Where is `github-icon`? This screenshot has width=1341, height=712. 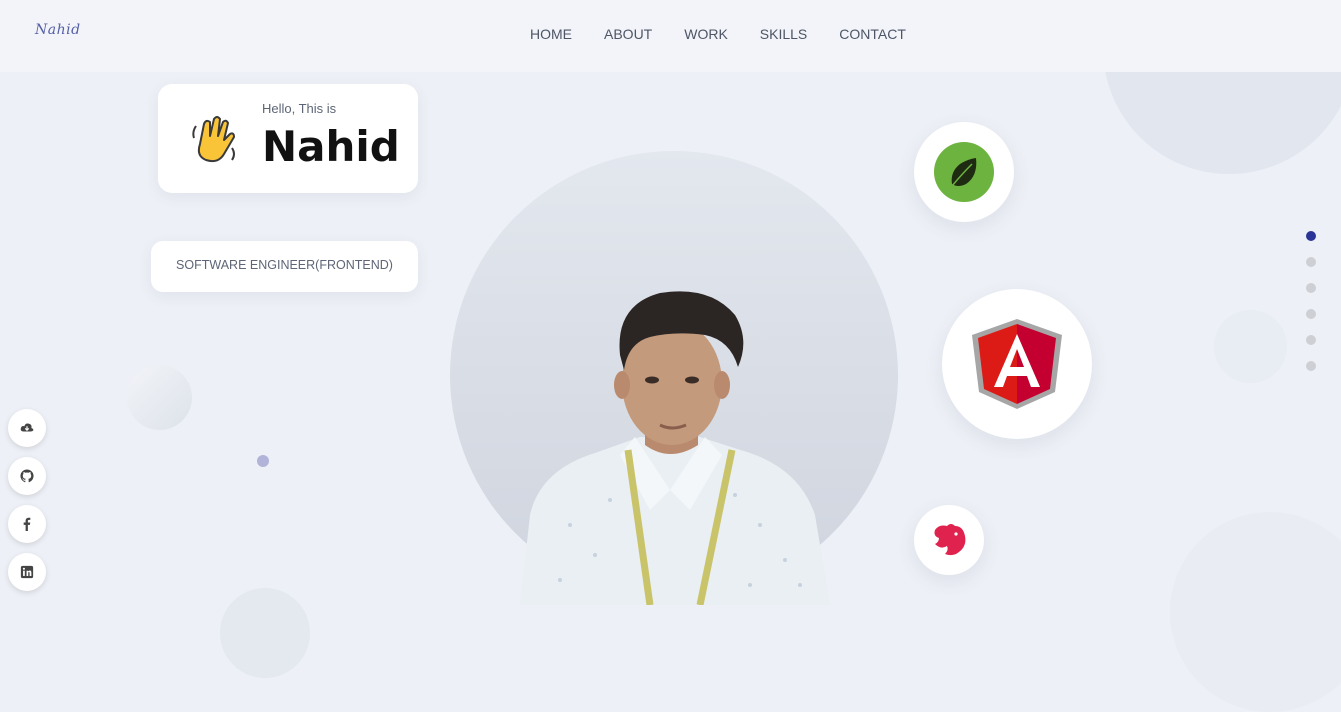 github-icon is located at coordinates (27, 476).